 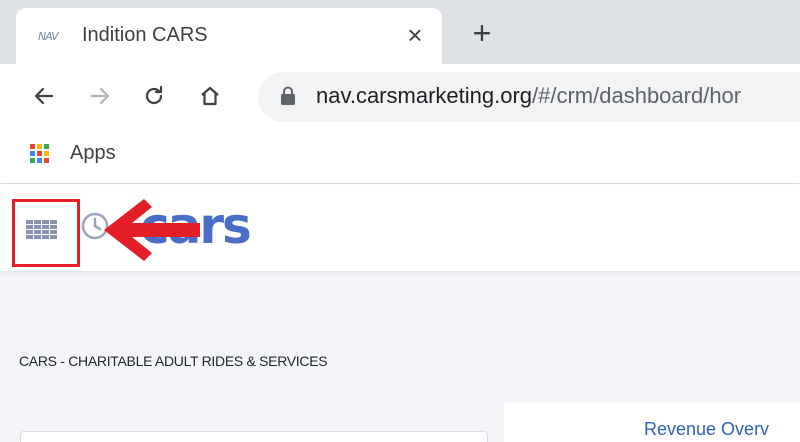 I want to click on tab-title: Indition CARS, so click(x=145, y=35).